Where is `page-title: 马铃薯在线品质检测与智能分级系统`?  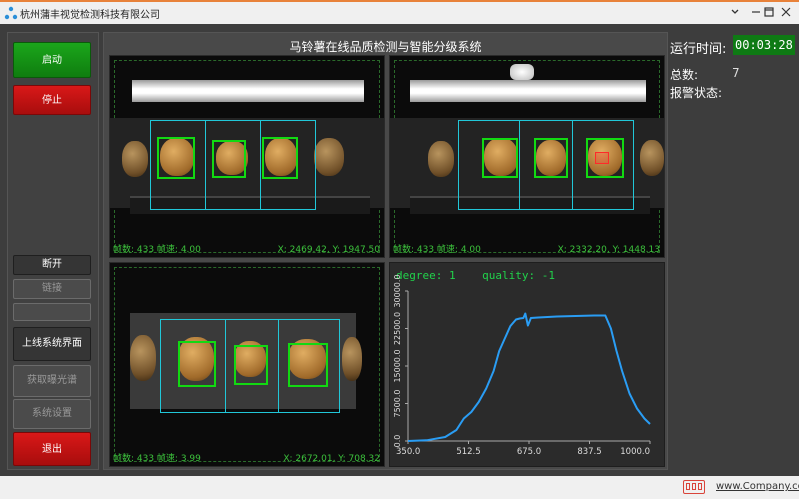 page-title: 马铃薯在线品质检测与智能分级系统 is located at coordinates (385, 47).